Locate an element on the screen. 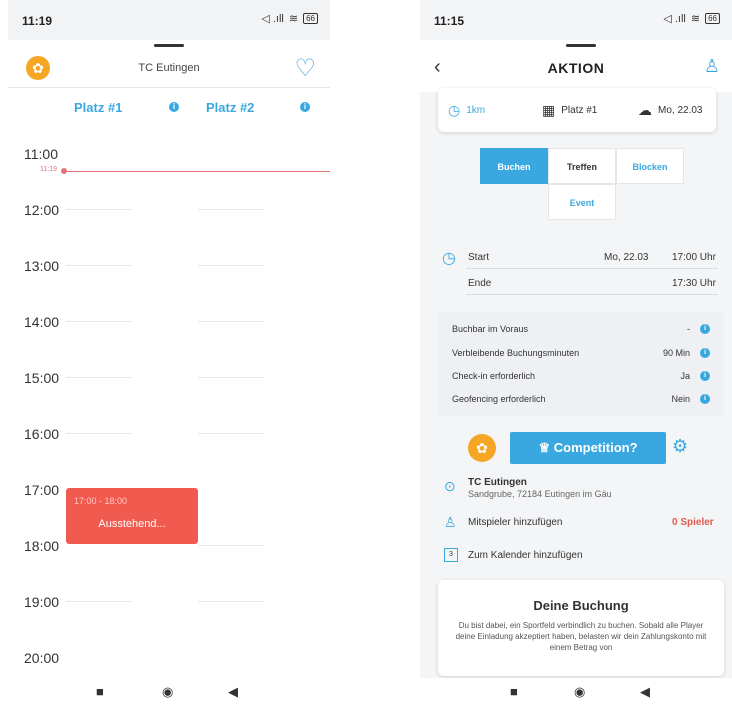 The width and height of the screenshot is (732, 704). current-time-label: 11:19 is located at coordinates (48, 169).